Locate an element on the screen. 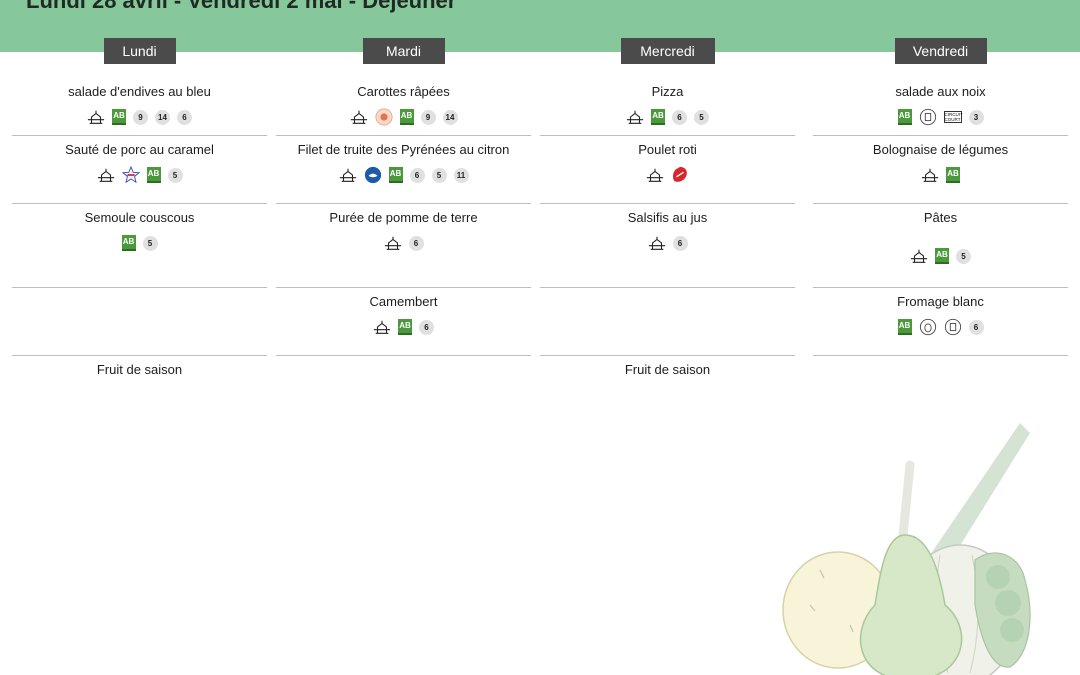 The width and height of the screenshot is (1080, 675). day-tab: Mardi is located at coordinates (403, 51).